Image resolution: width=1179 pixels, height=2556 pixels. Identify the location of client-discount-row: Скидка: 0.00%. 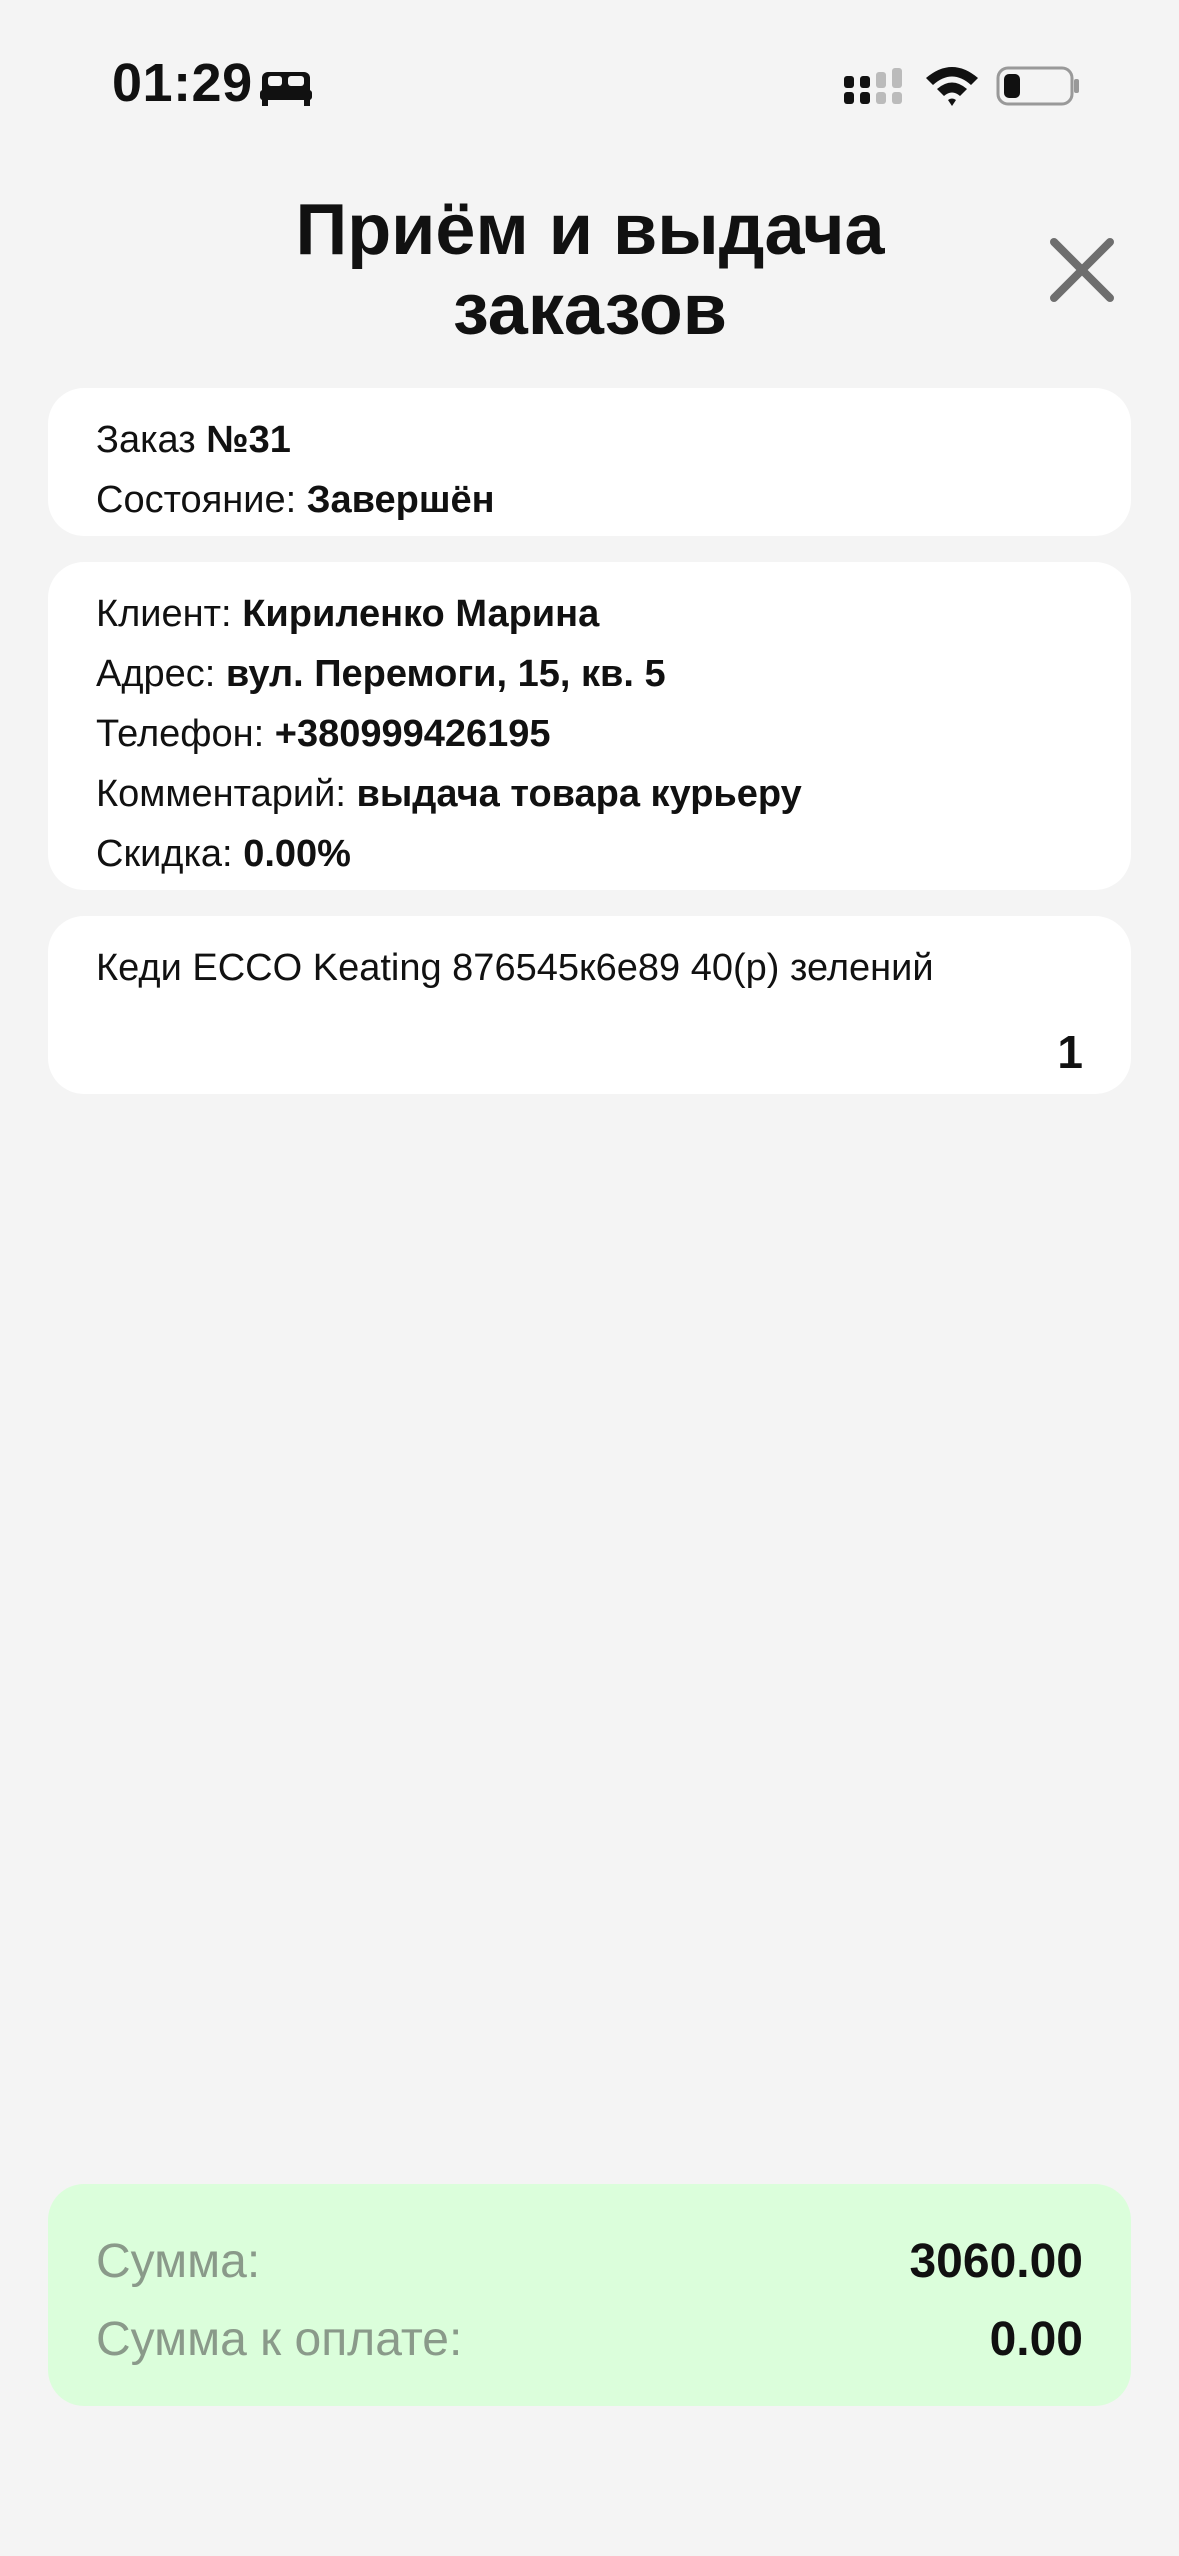
(589, 854).